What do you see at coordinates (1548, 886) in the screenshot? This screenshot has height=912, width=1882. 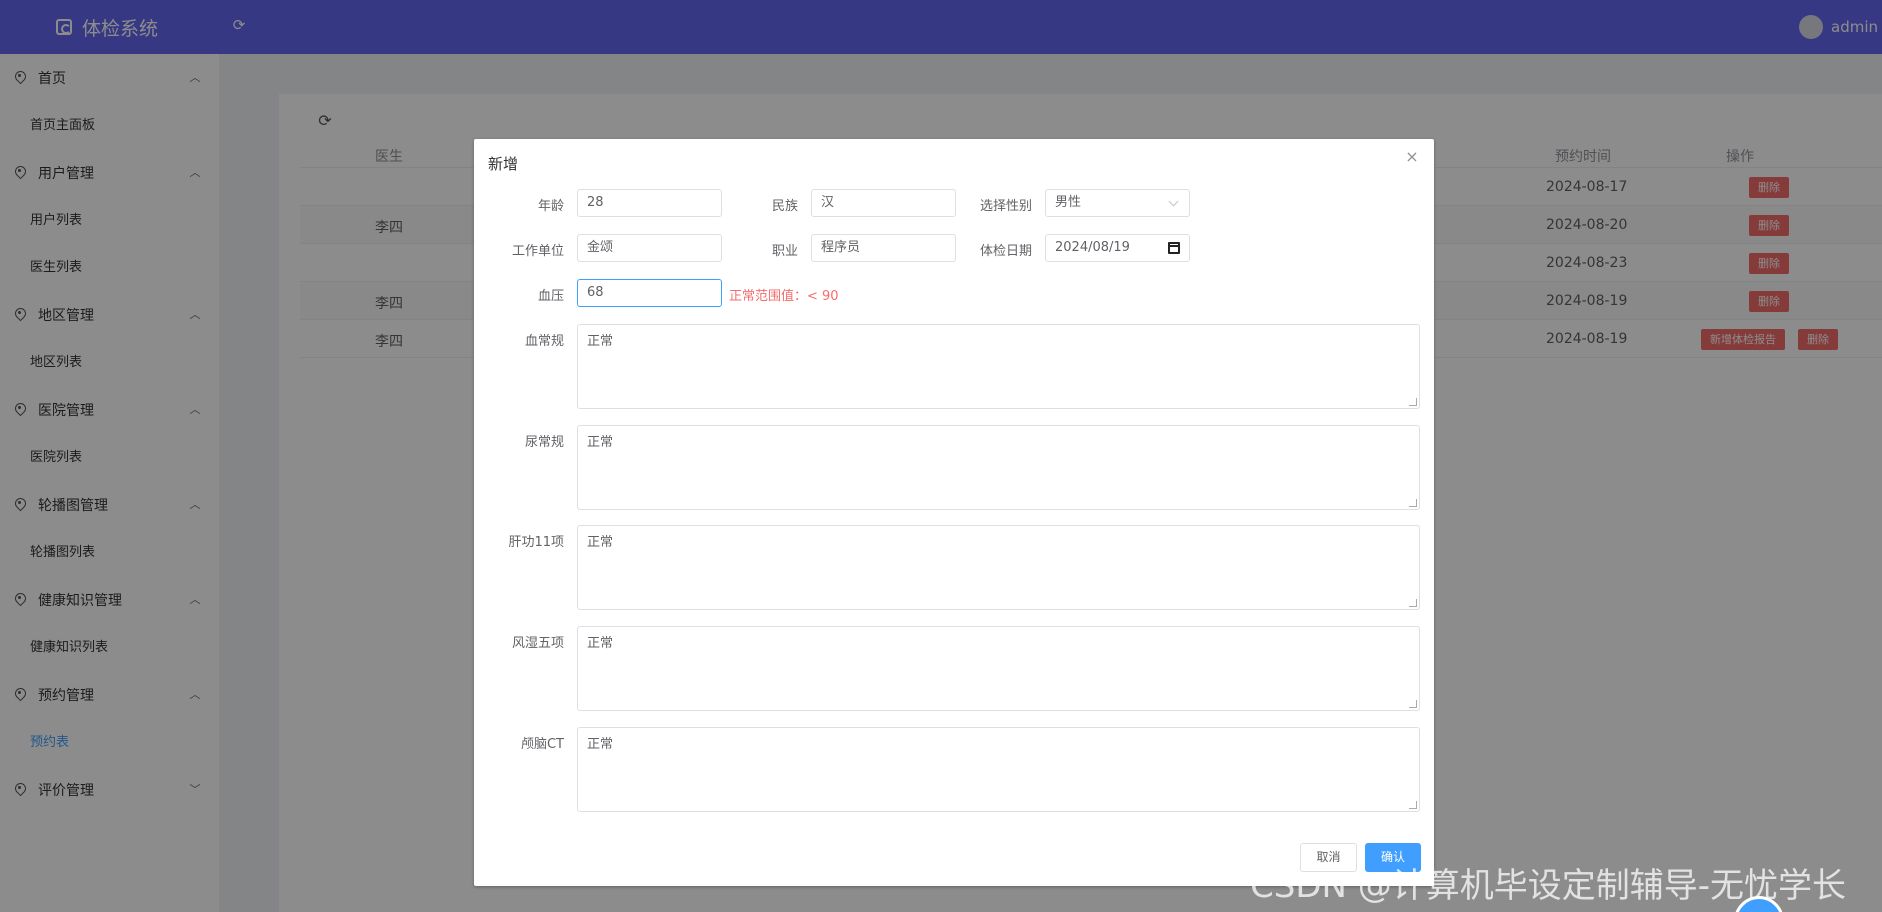 I see `watermark: CSDN @计算机毕设定制辅导-无忧学长` at bounding box center [1548, 886].